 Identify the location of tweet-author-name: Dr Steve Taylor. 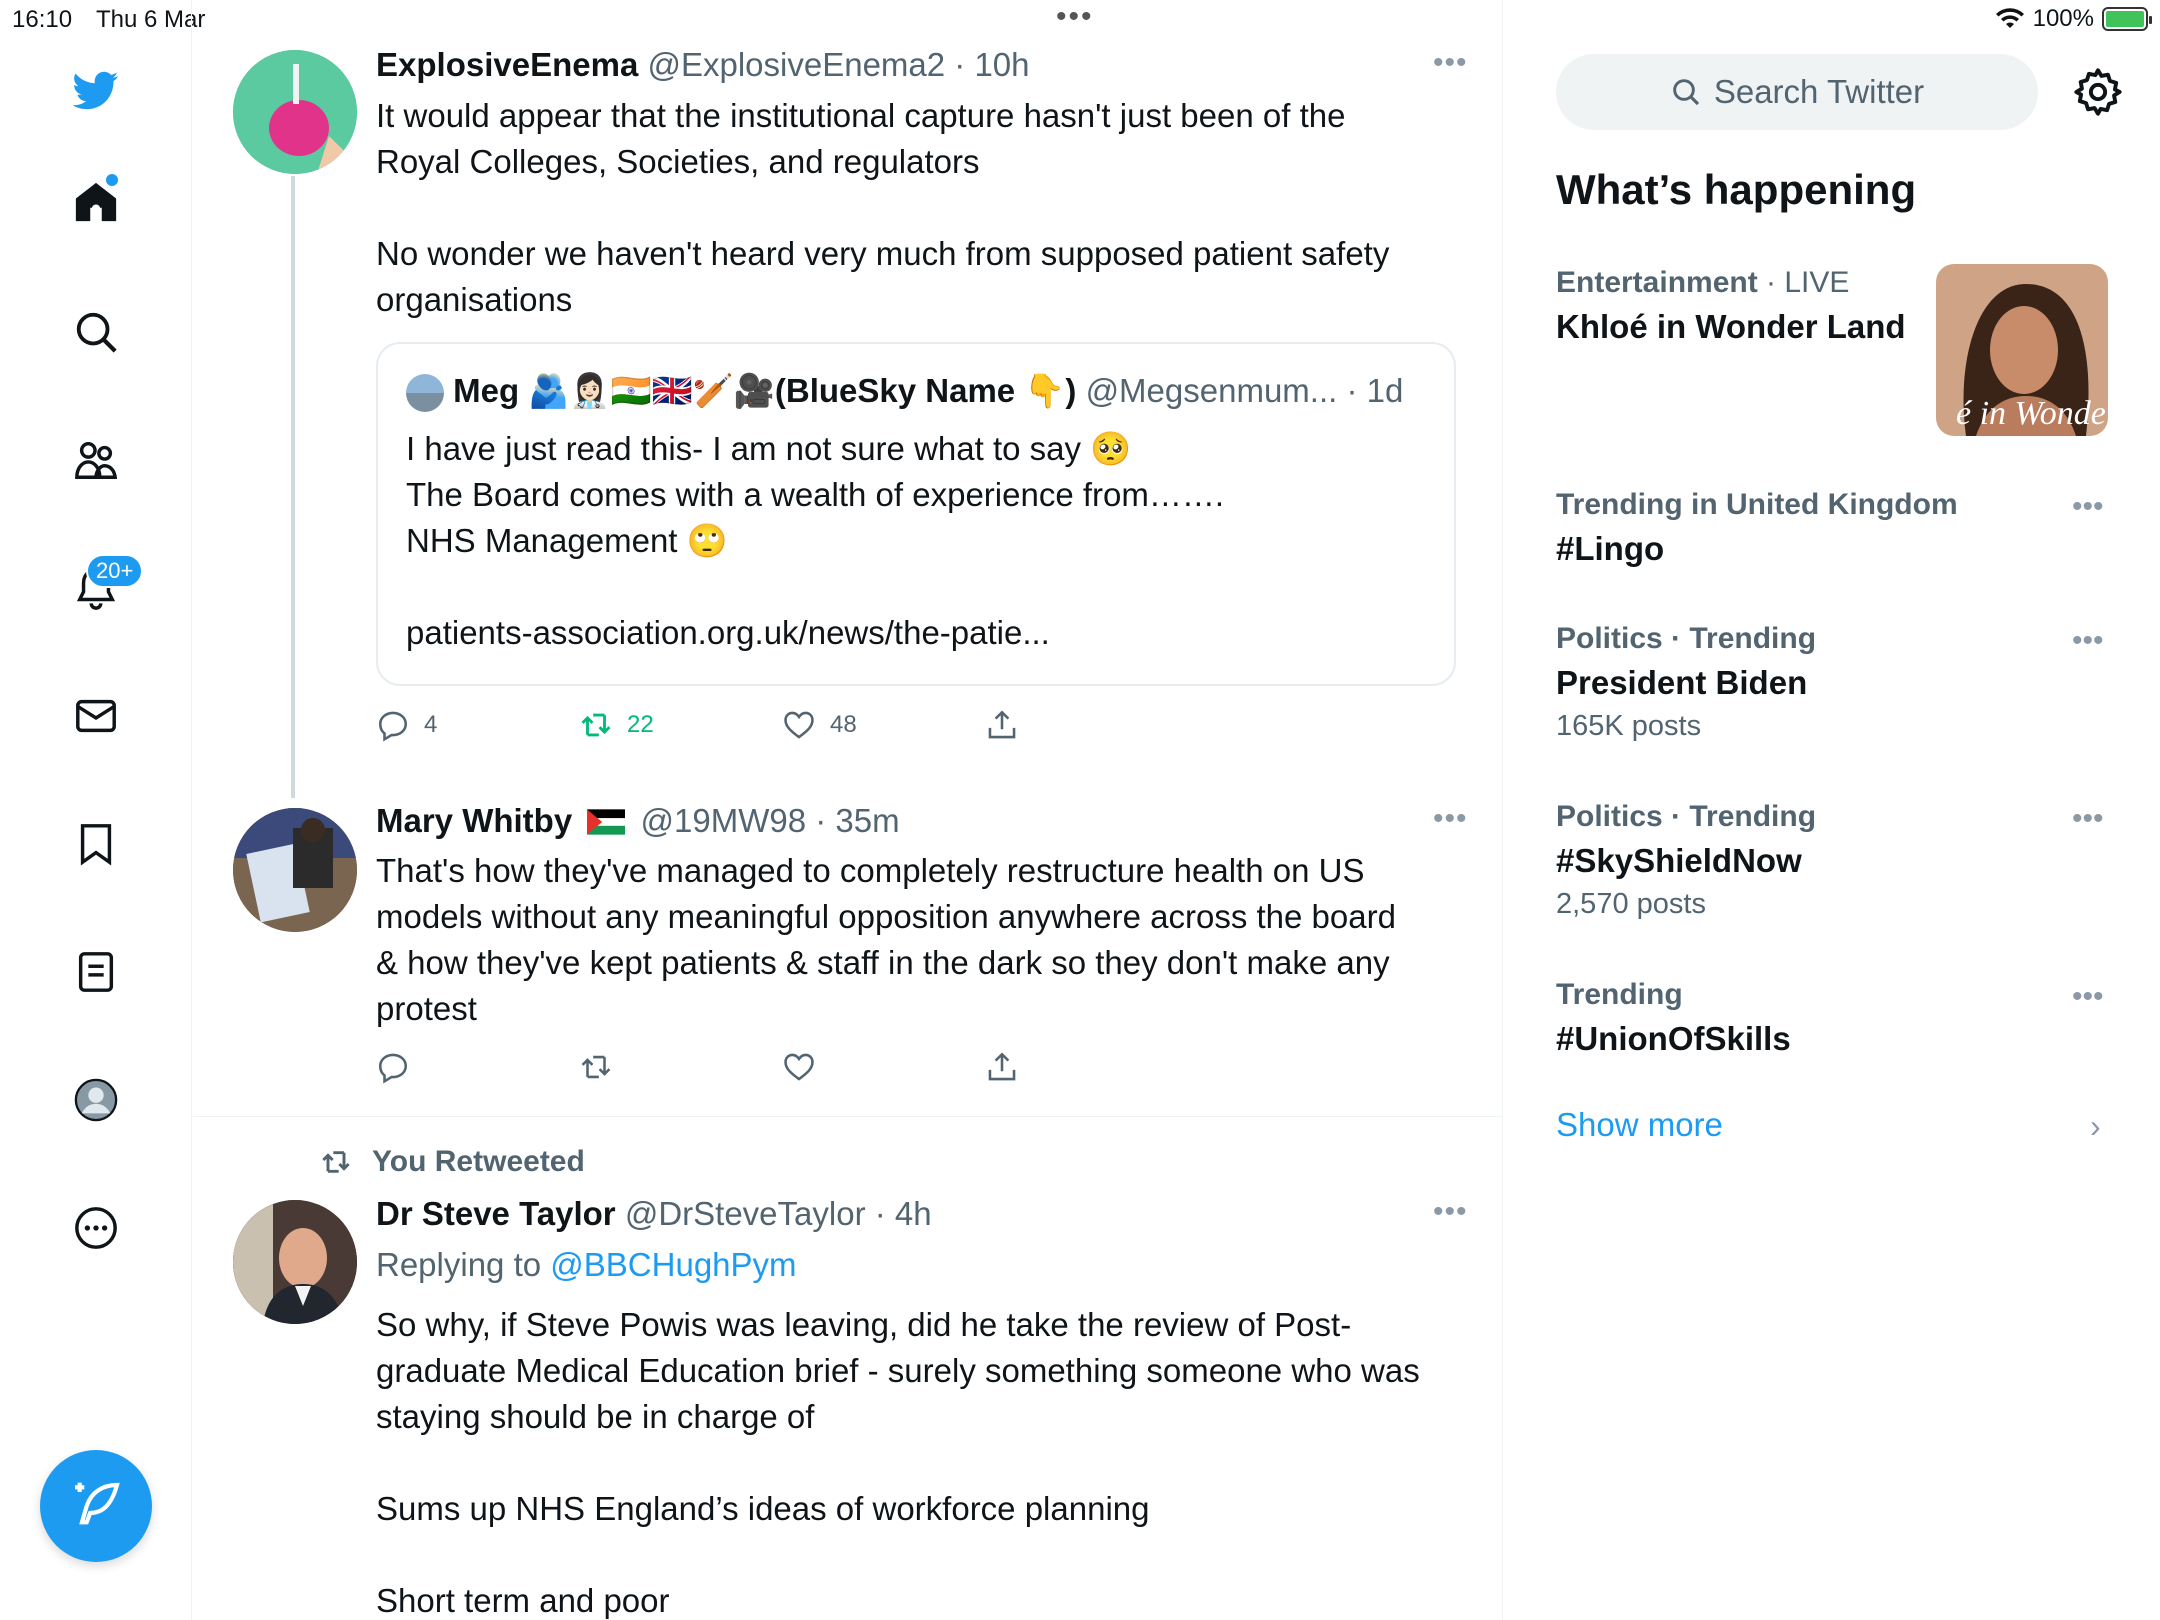
(496, 1213).